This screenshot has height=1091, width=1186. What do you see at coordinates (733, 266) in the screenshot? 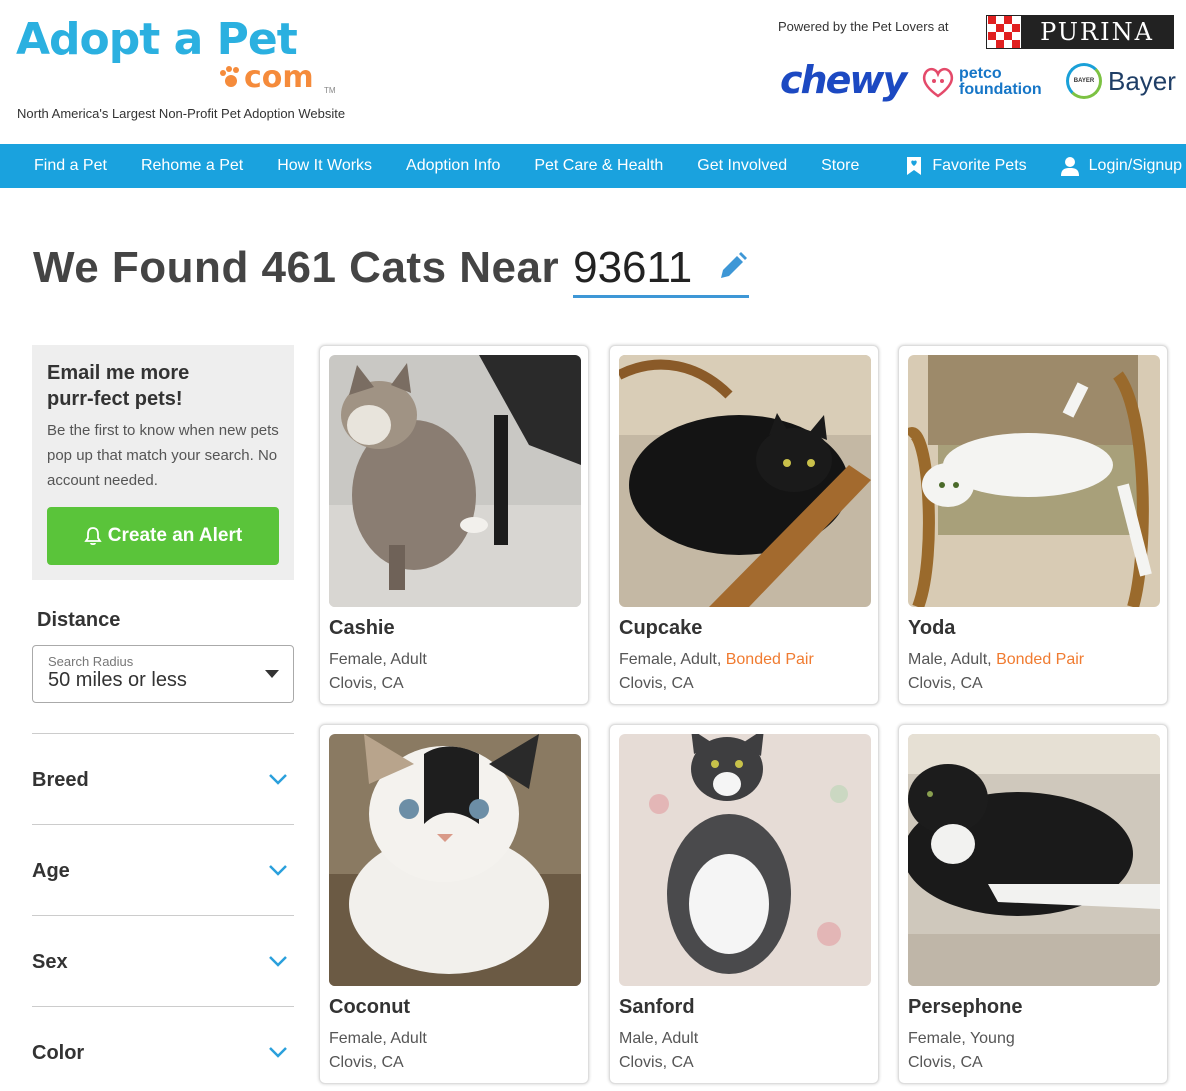
I see `pencil-edit-icon` at bounding box center [733, 266].